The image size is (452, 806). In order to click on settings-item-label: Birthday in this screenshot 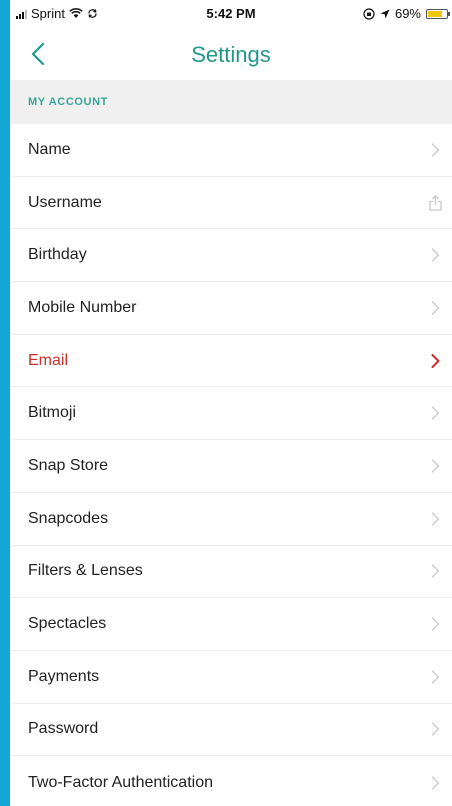, I will do `click(57, 255)`.